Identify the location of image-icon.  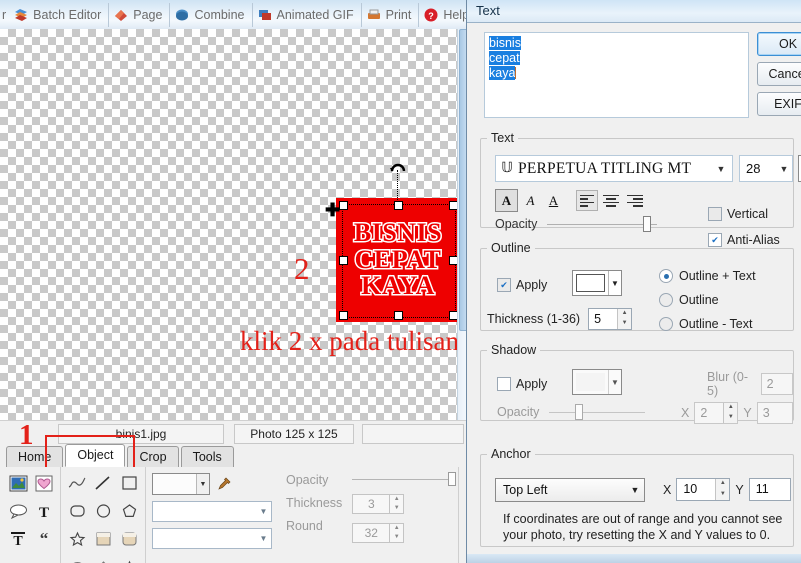
(18, 483).